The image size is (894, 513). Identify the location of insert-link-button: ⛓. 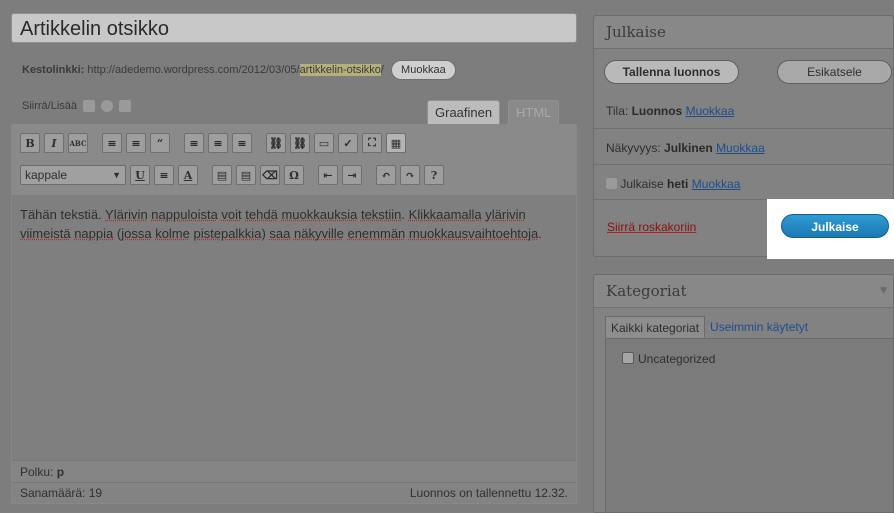
(276, 143).